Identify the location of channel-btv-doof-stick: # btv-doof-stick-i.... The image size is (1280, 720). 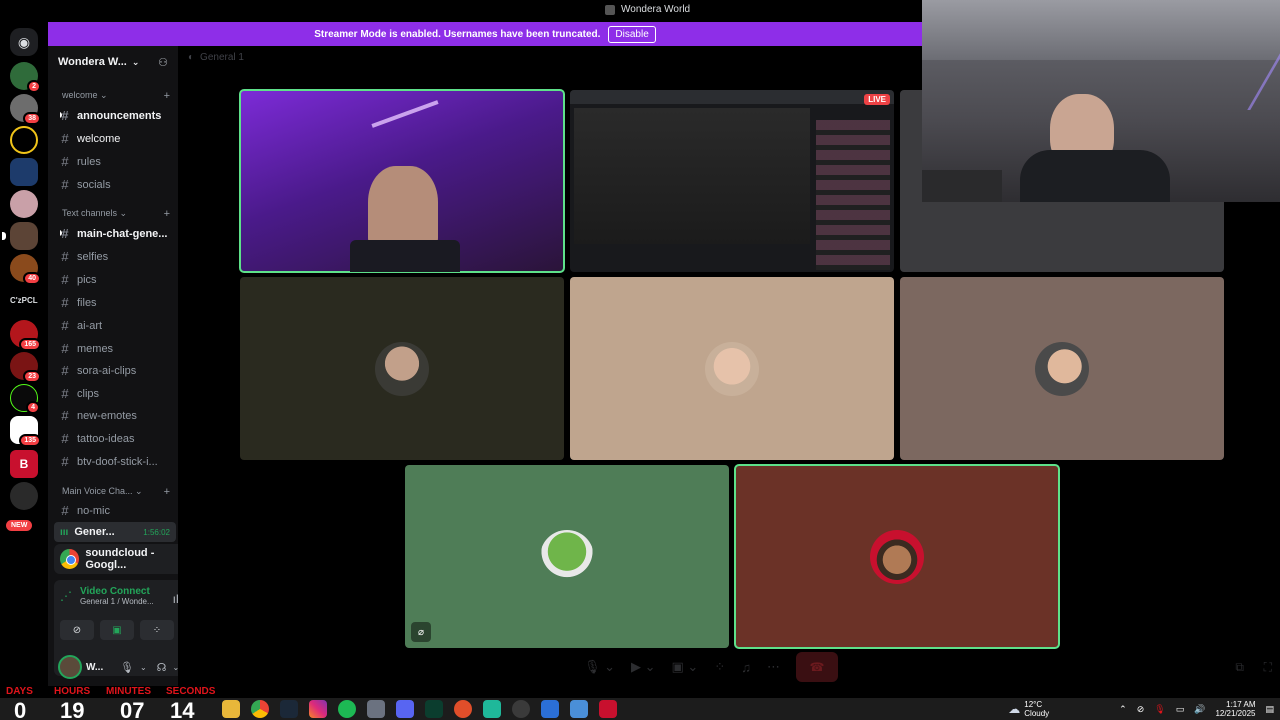
(116, 461).